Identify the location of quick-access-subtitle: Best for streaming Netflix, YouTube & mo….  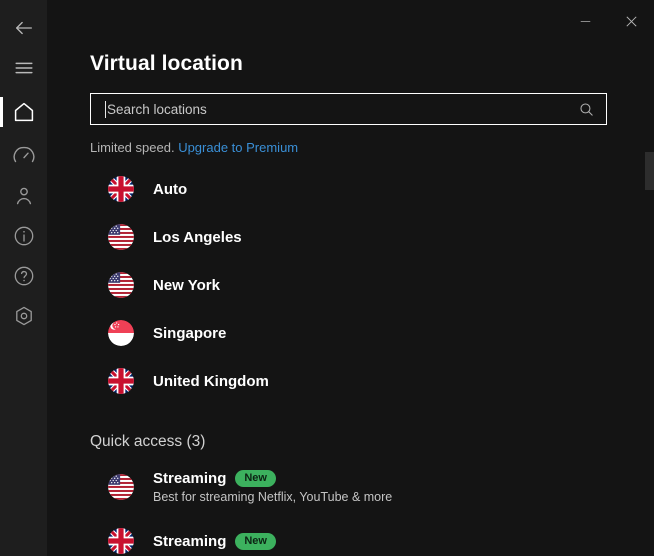
(273, 497).